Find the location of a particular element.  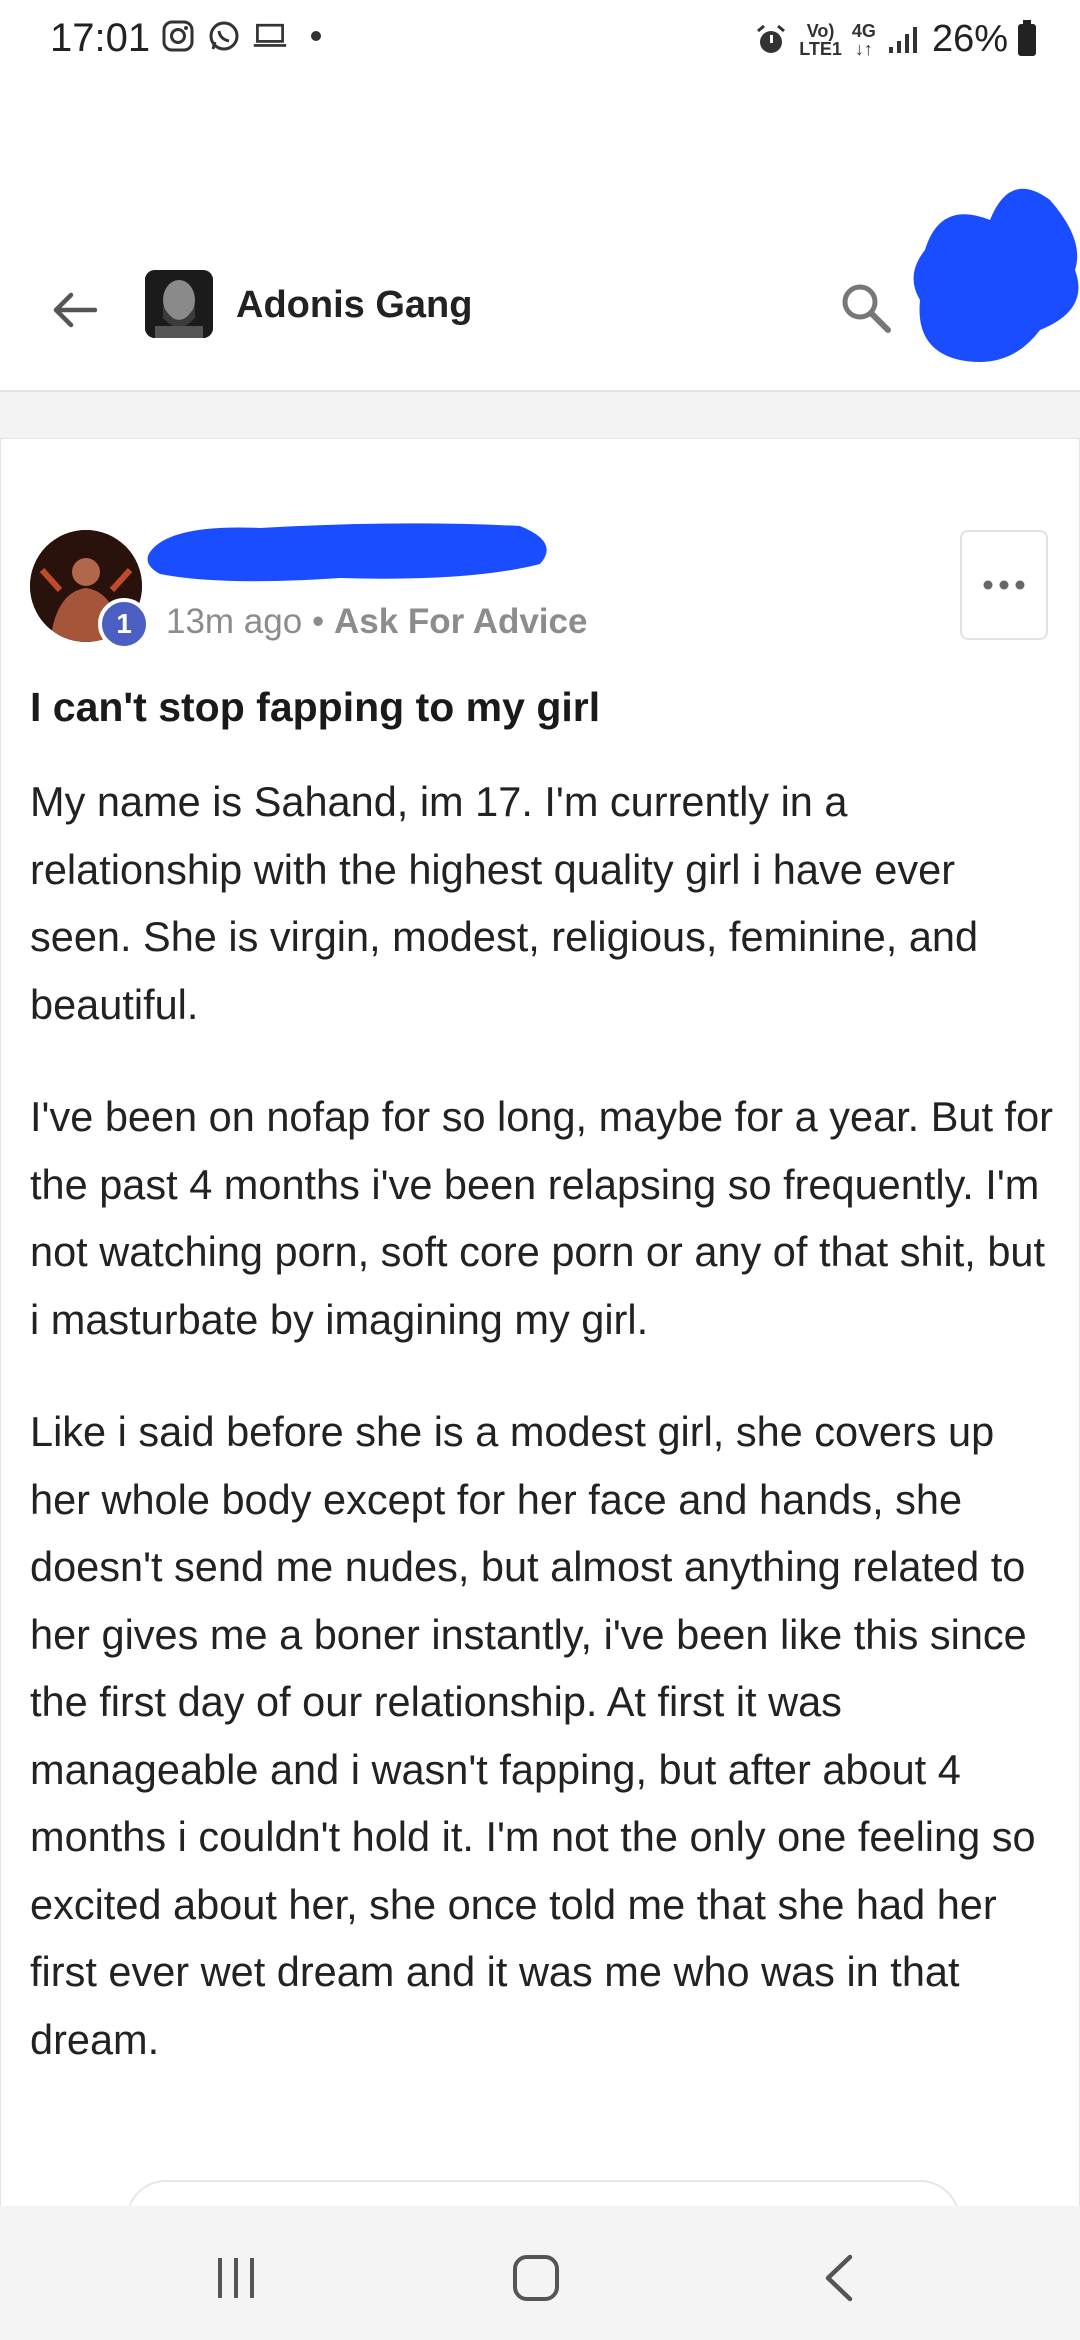

nav-back-button is located at coordinates (840, 2278).